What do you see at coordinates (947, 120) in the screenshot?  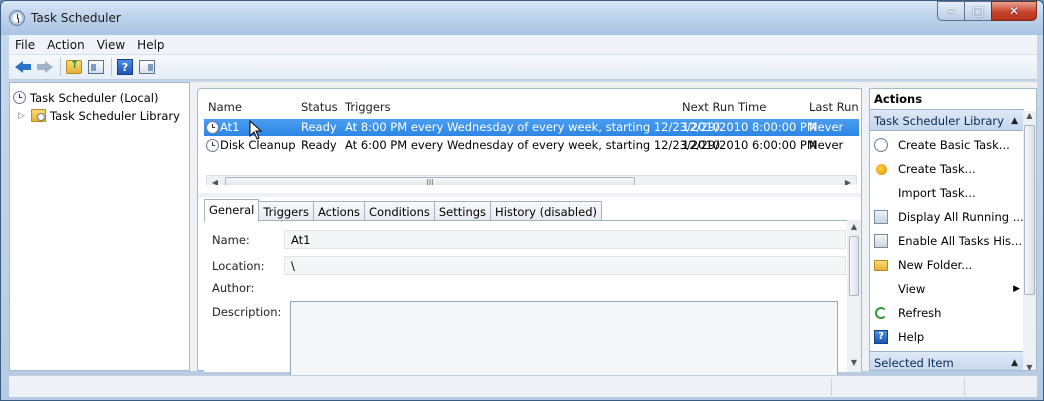 I see `section-task-scheduler-library: Task Scheduler Library ▲` at bounding box center [947, 120].